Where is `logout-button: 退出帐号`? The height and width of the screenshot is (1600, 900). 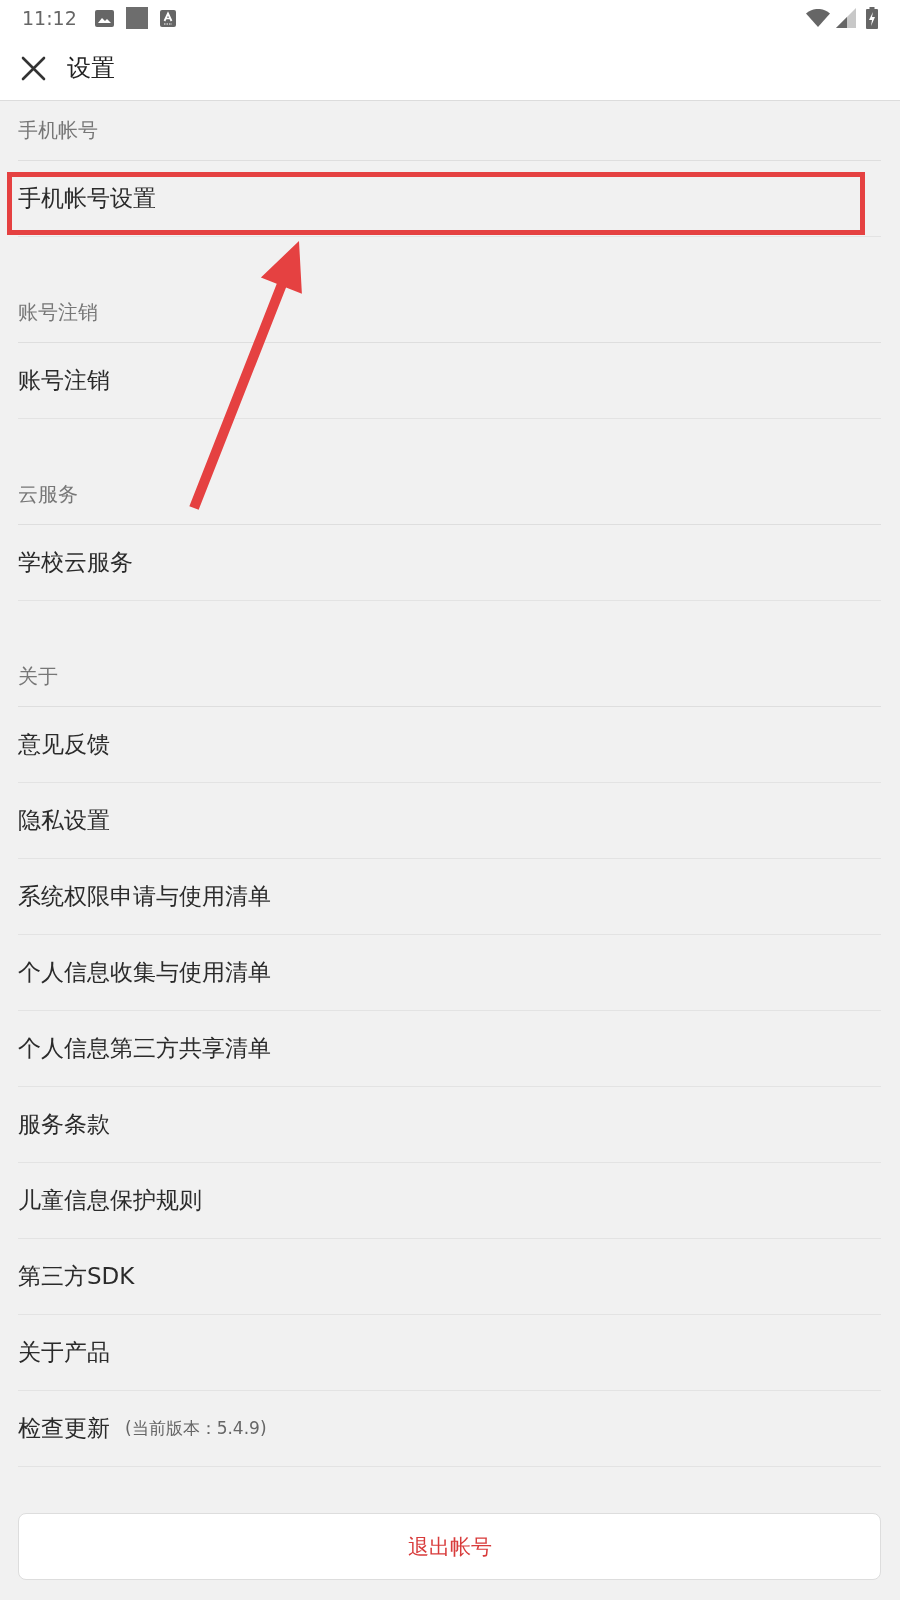 logout-button: 退出帐号 is located at coordinates (449, 1546).